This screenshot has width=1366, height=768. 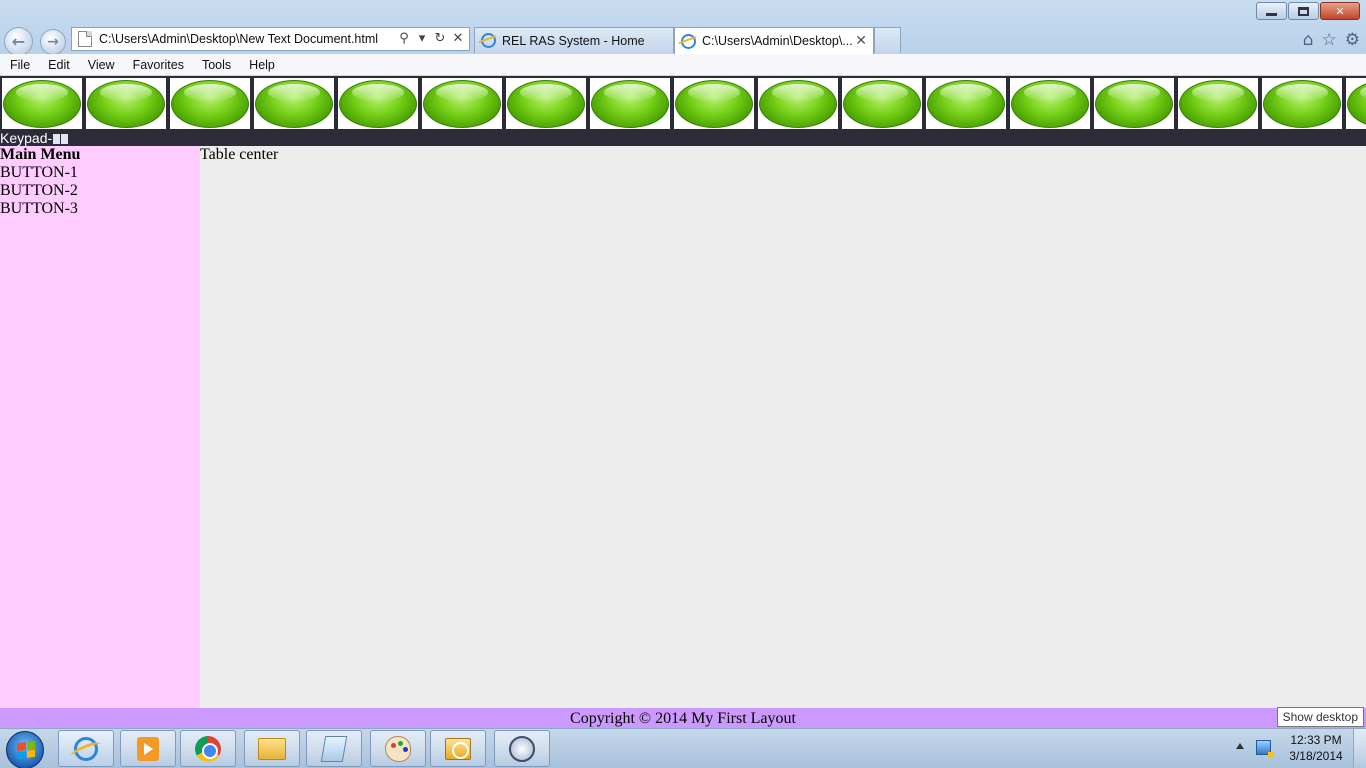 What do you see at coordinates (404, 38) in the screenshot?
I see `search-icon: ⚲` at bounding box center [404, 38].